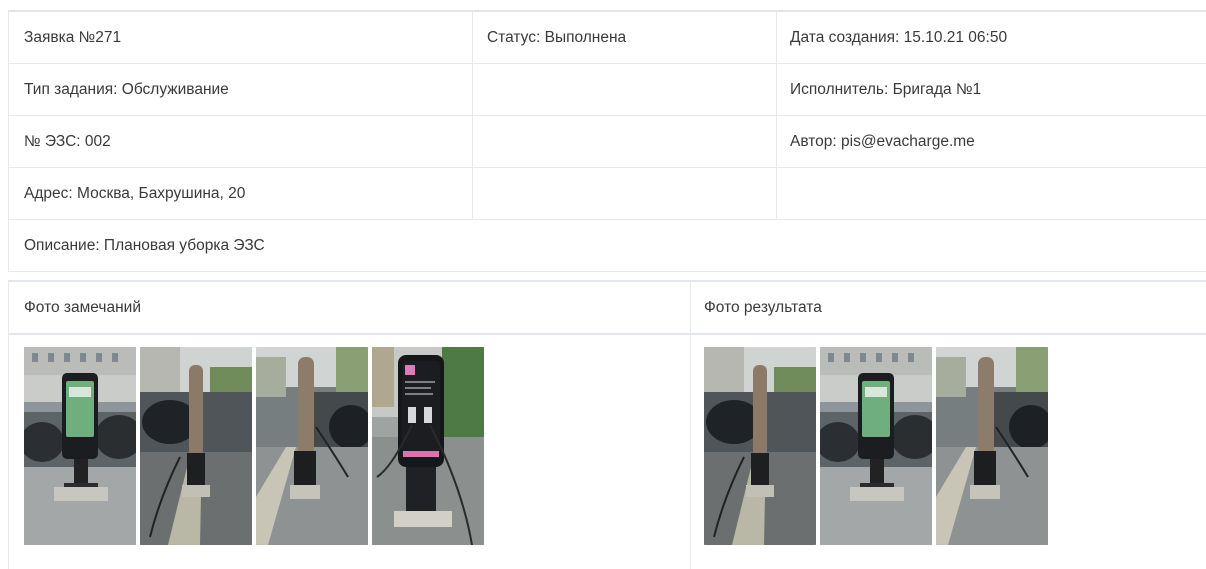  What do you see at coordinates (991, 90) in the screenshot?
I see `order-executor: Исполнитель: Бригада №1` at bounding box center [991, 90].